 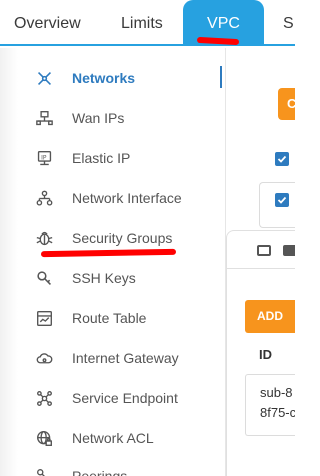 I want to click on window-filled-icon, so click(x=289, y=250).